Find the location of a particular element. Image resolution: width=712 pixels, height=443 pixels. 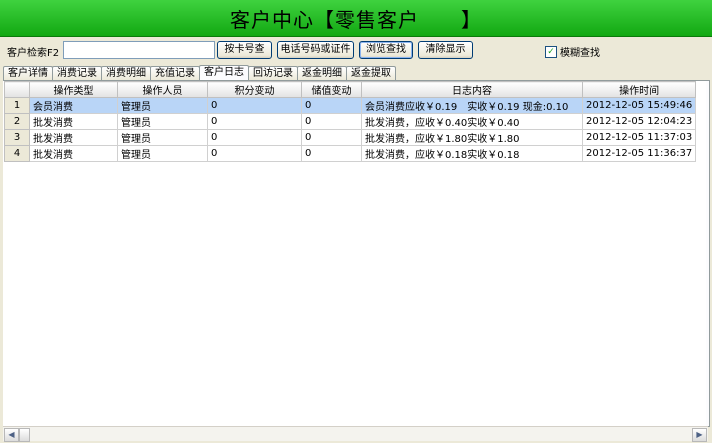

horizontal-scrollbar: ◀ ▶ is located at coordinates (355, 434).